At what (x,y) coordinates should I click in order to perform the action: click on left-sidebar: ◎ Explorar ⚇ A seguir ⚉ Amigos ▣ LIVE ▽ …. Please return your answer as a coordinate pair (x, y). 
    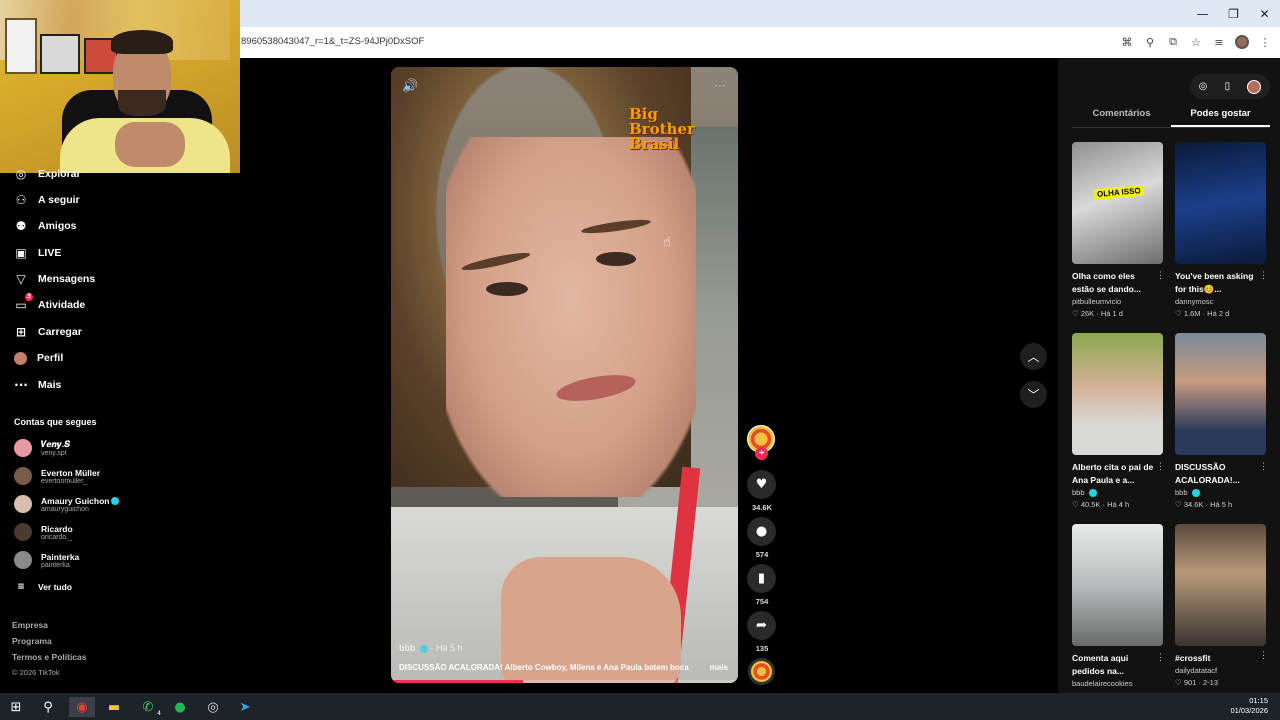
    Looking at the image, I should click on (120, 426).